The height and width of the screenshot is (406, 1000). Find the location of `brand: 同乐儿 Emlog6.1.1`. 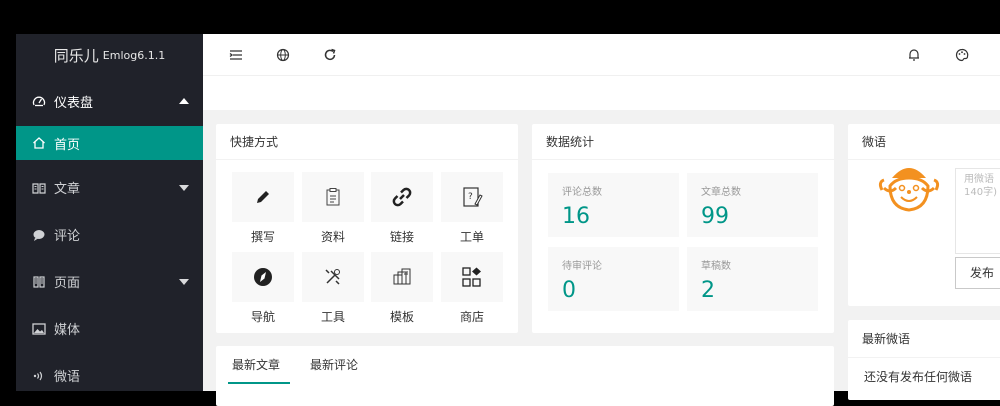

brand: 同乐儿 Emlog6.1.1 is located at coordinates (109, 55).